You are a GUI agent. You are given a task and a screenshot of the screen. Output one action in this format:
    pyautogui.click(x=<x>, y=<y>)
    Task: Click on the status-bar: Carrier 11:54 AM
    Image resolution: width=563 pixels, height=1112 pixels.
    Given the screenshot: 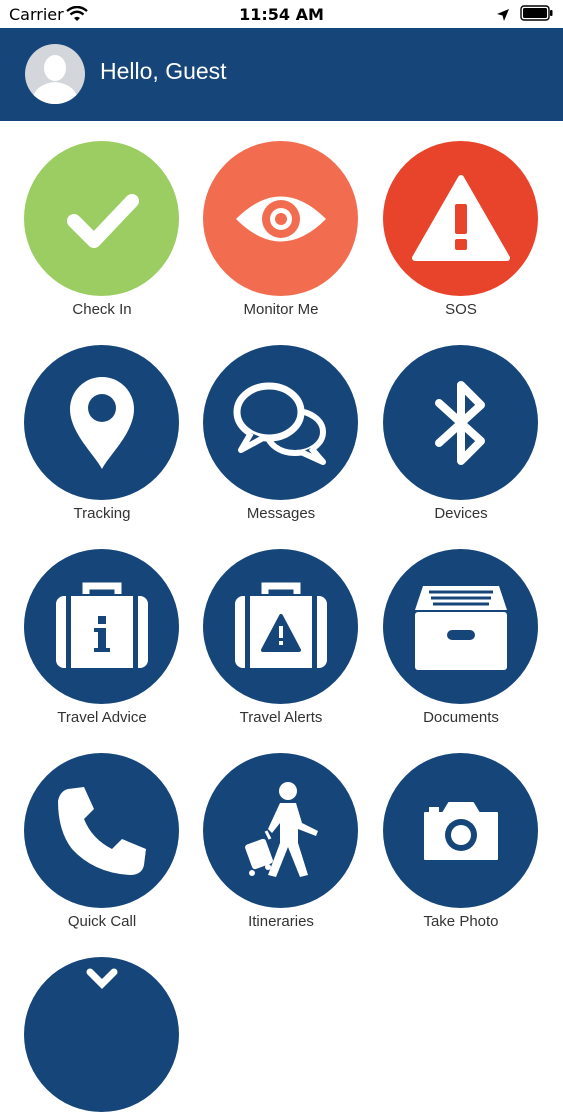 What is the action you would take?
    pyautogui.click(x=281, y=14)
    